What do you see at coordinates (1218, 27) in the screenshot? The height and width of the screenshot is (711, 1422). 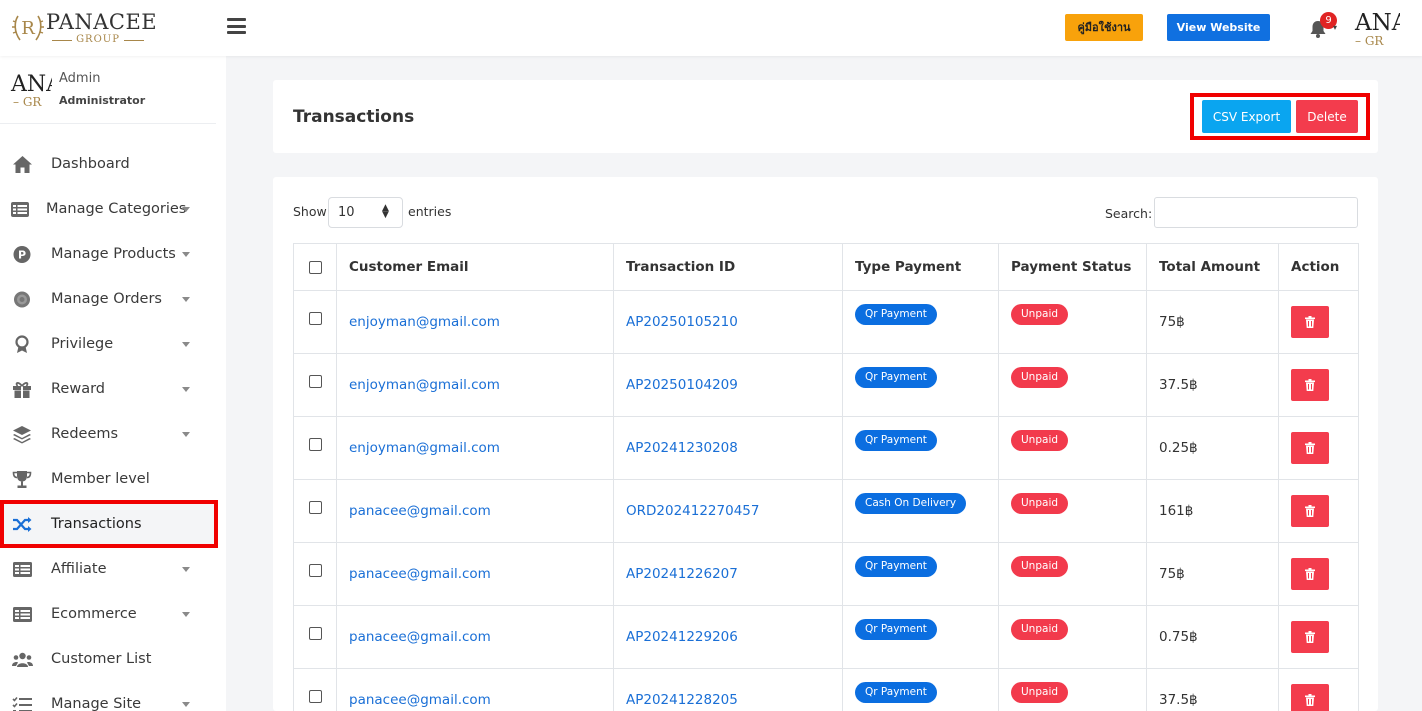 I see `view-website-button: View Website` at bounding box center [1218, 27].